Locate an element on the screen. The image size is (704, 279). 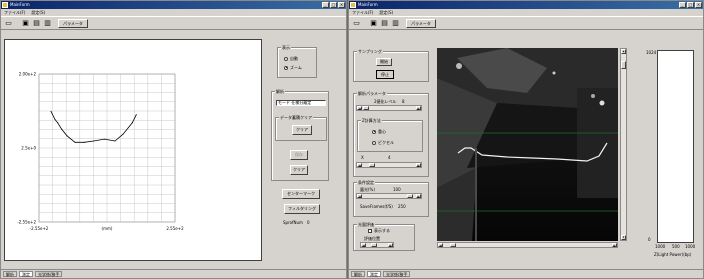
radio-auto: 自動 is located at coordinates (291, 58).